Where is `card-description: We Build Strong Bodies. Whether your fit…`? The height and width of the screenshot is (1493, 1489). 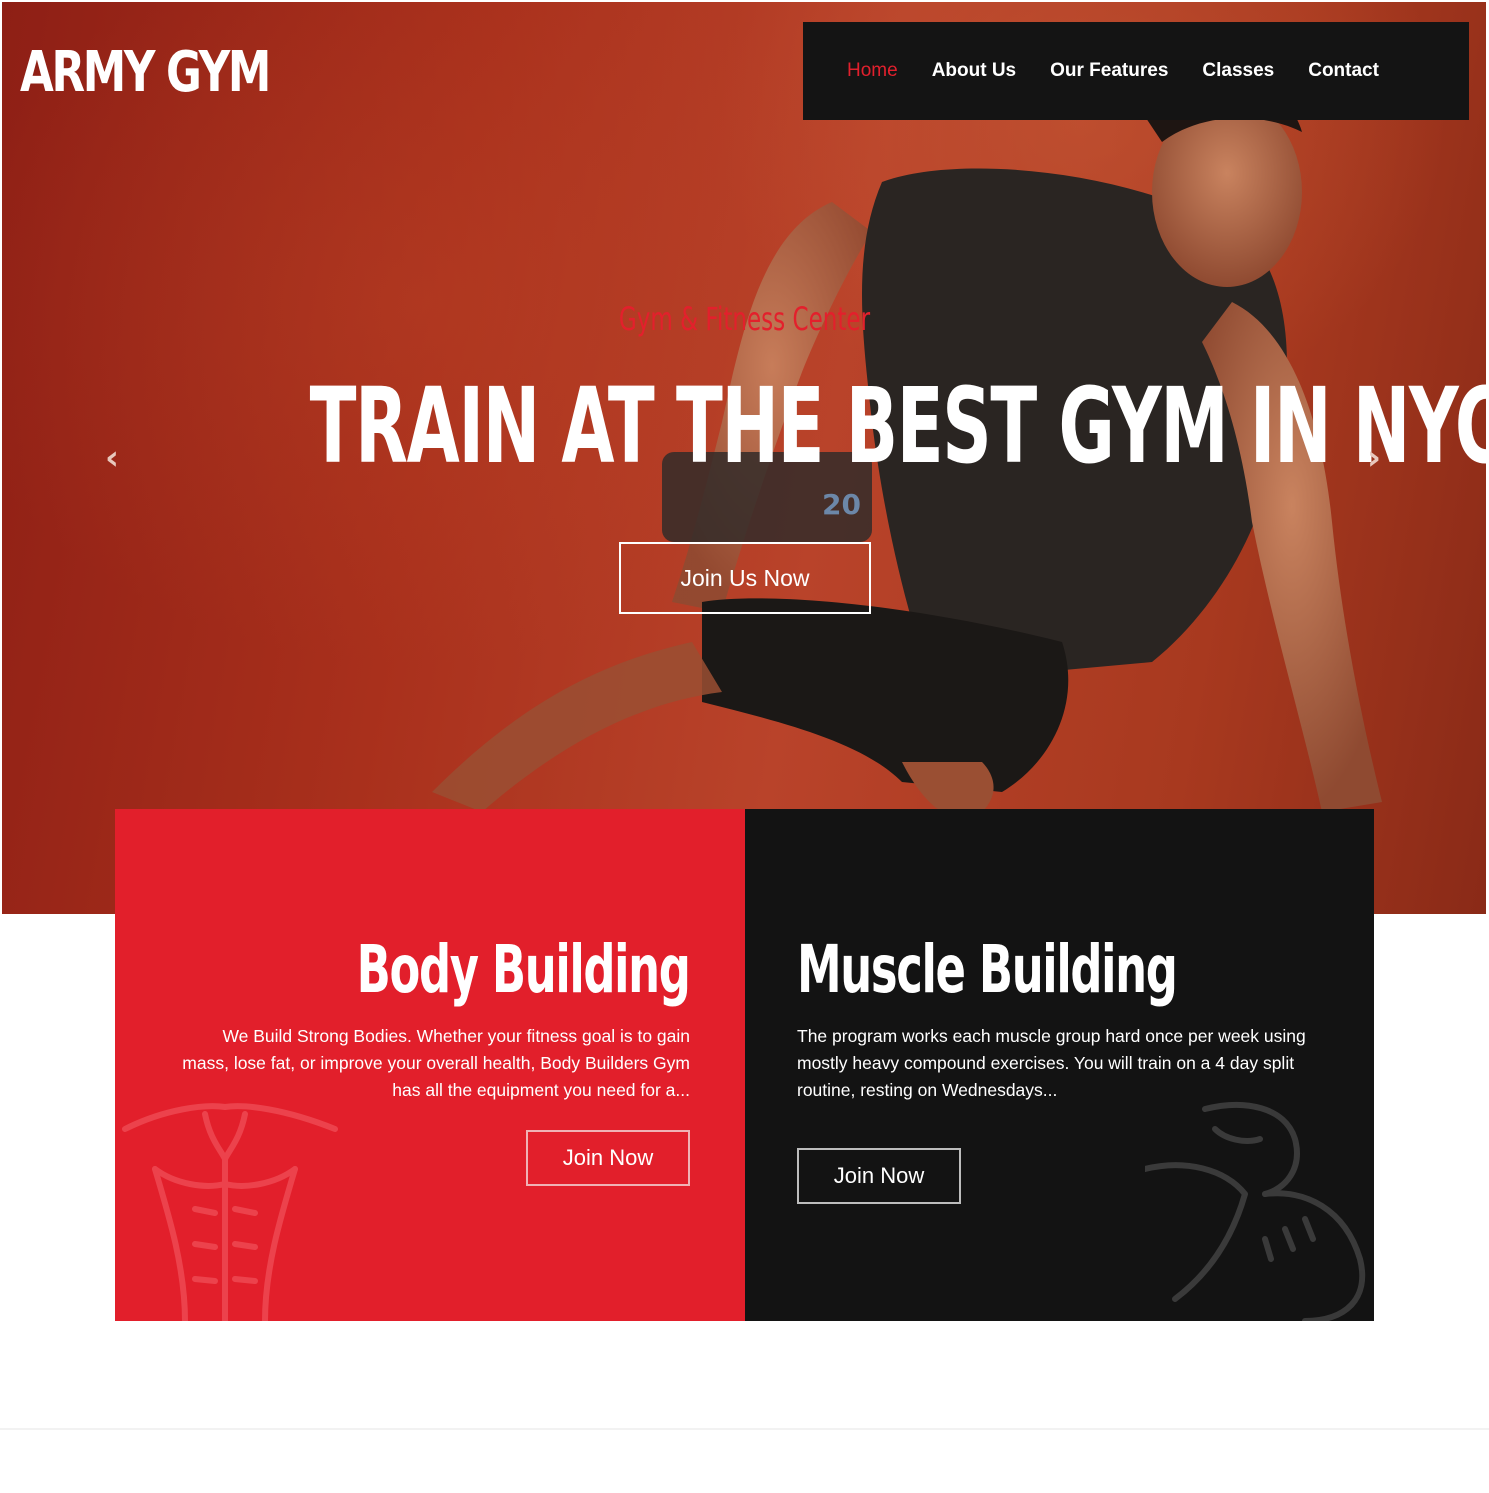
card-description: We Build Strong Bodies. Whether your fit… is located at coordinates (436, 1063).